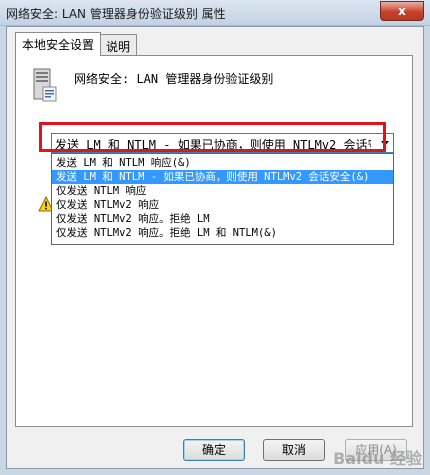 The width and height of the screenshot is (430, 475). I want to click on ok-button: 确定, so click(214, 450).